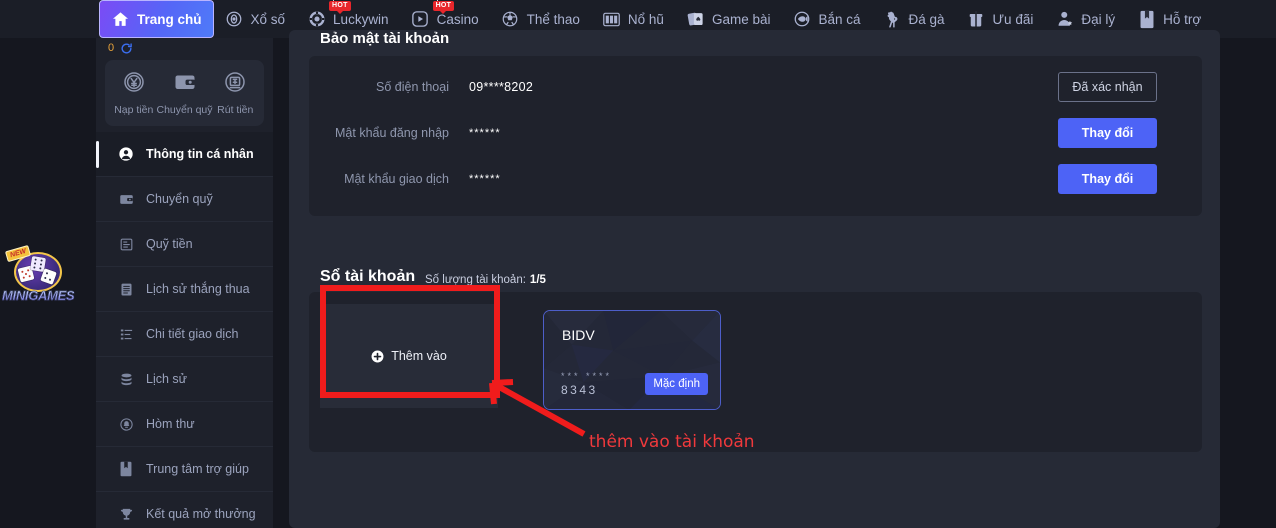 The image size is (1276, 528). What do you see at coordinates (169, 19) in the screenshot?
I see `nav-label: Trang chủ` at bounding box center [169, 19].